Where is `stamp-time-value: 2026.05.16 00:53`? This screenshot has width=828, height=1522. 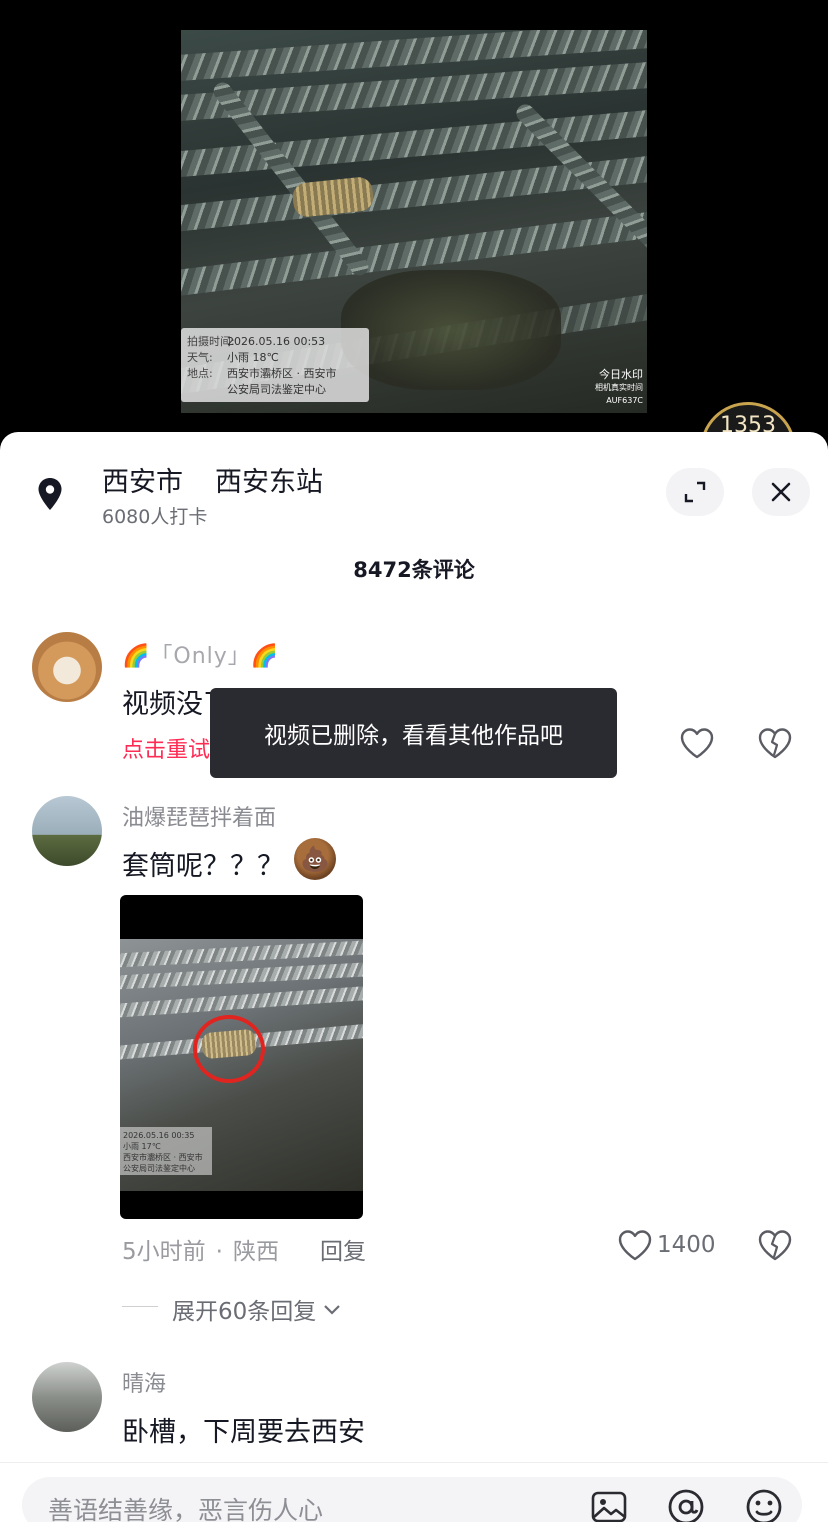 stamp-time-value: 2026.05.16 00:53 is located at coordinates (276, 341).